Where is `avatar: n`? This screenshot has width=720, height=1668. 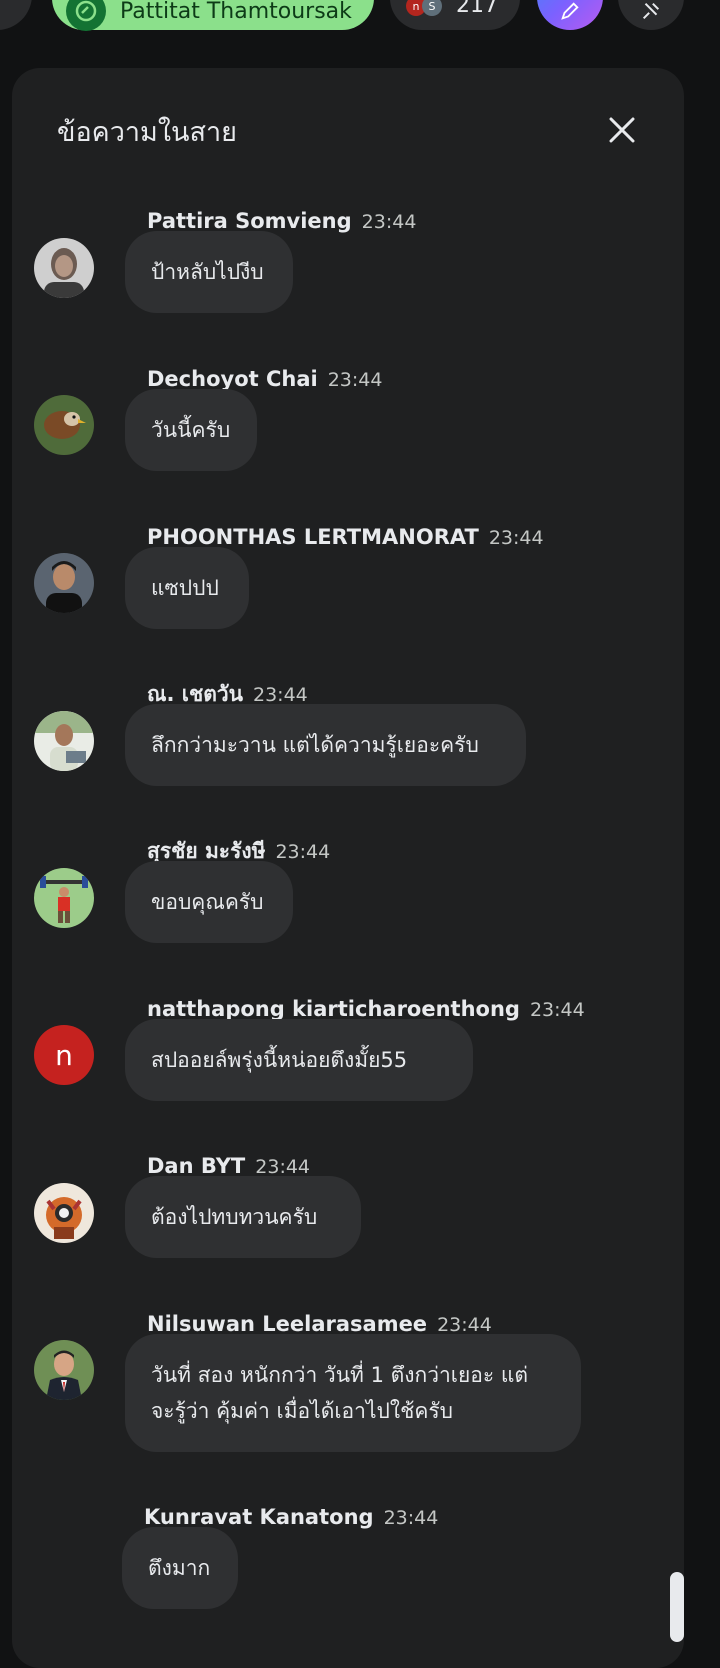 avatar: n is located at coordinates (64, 1055).